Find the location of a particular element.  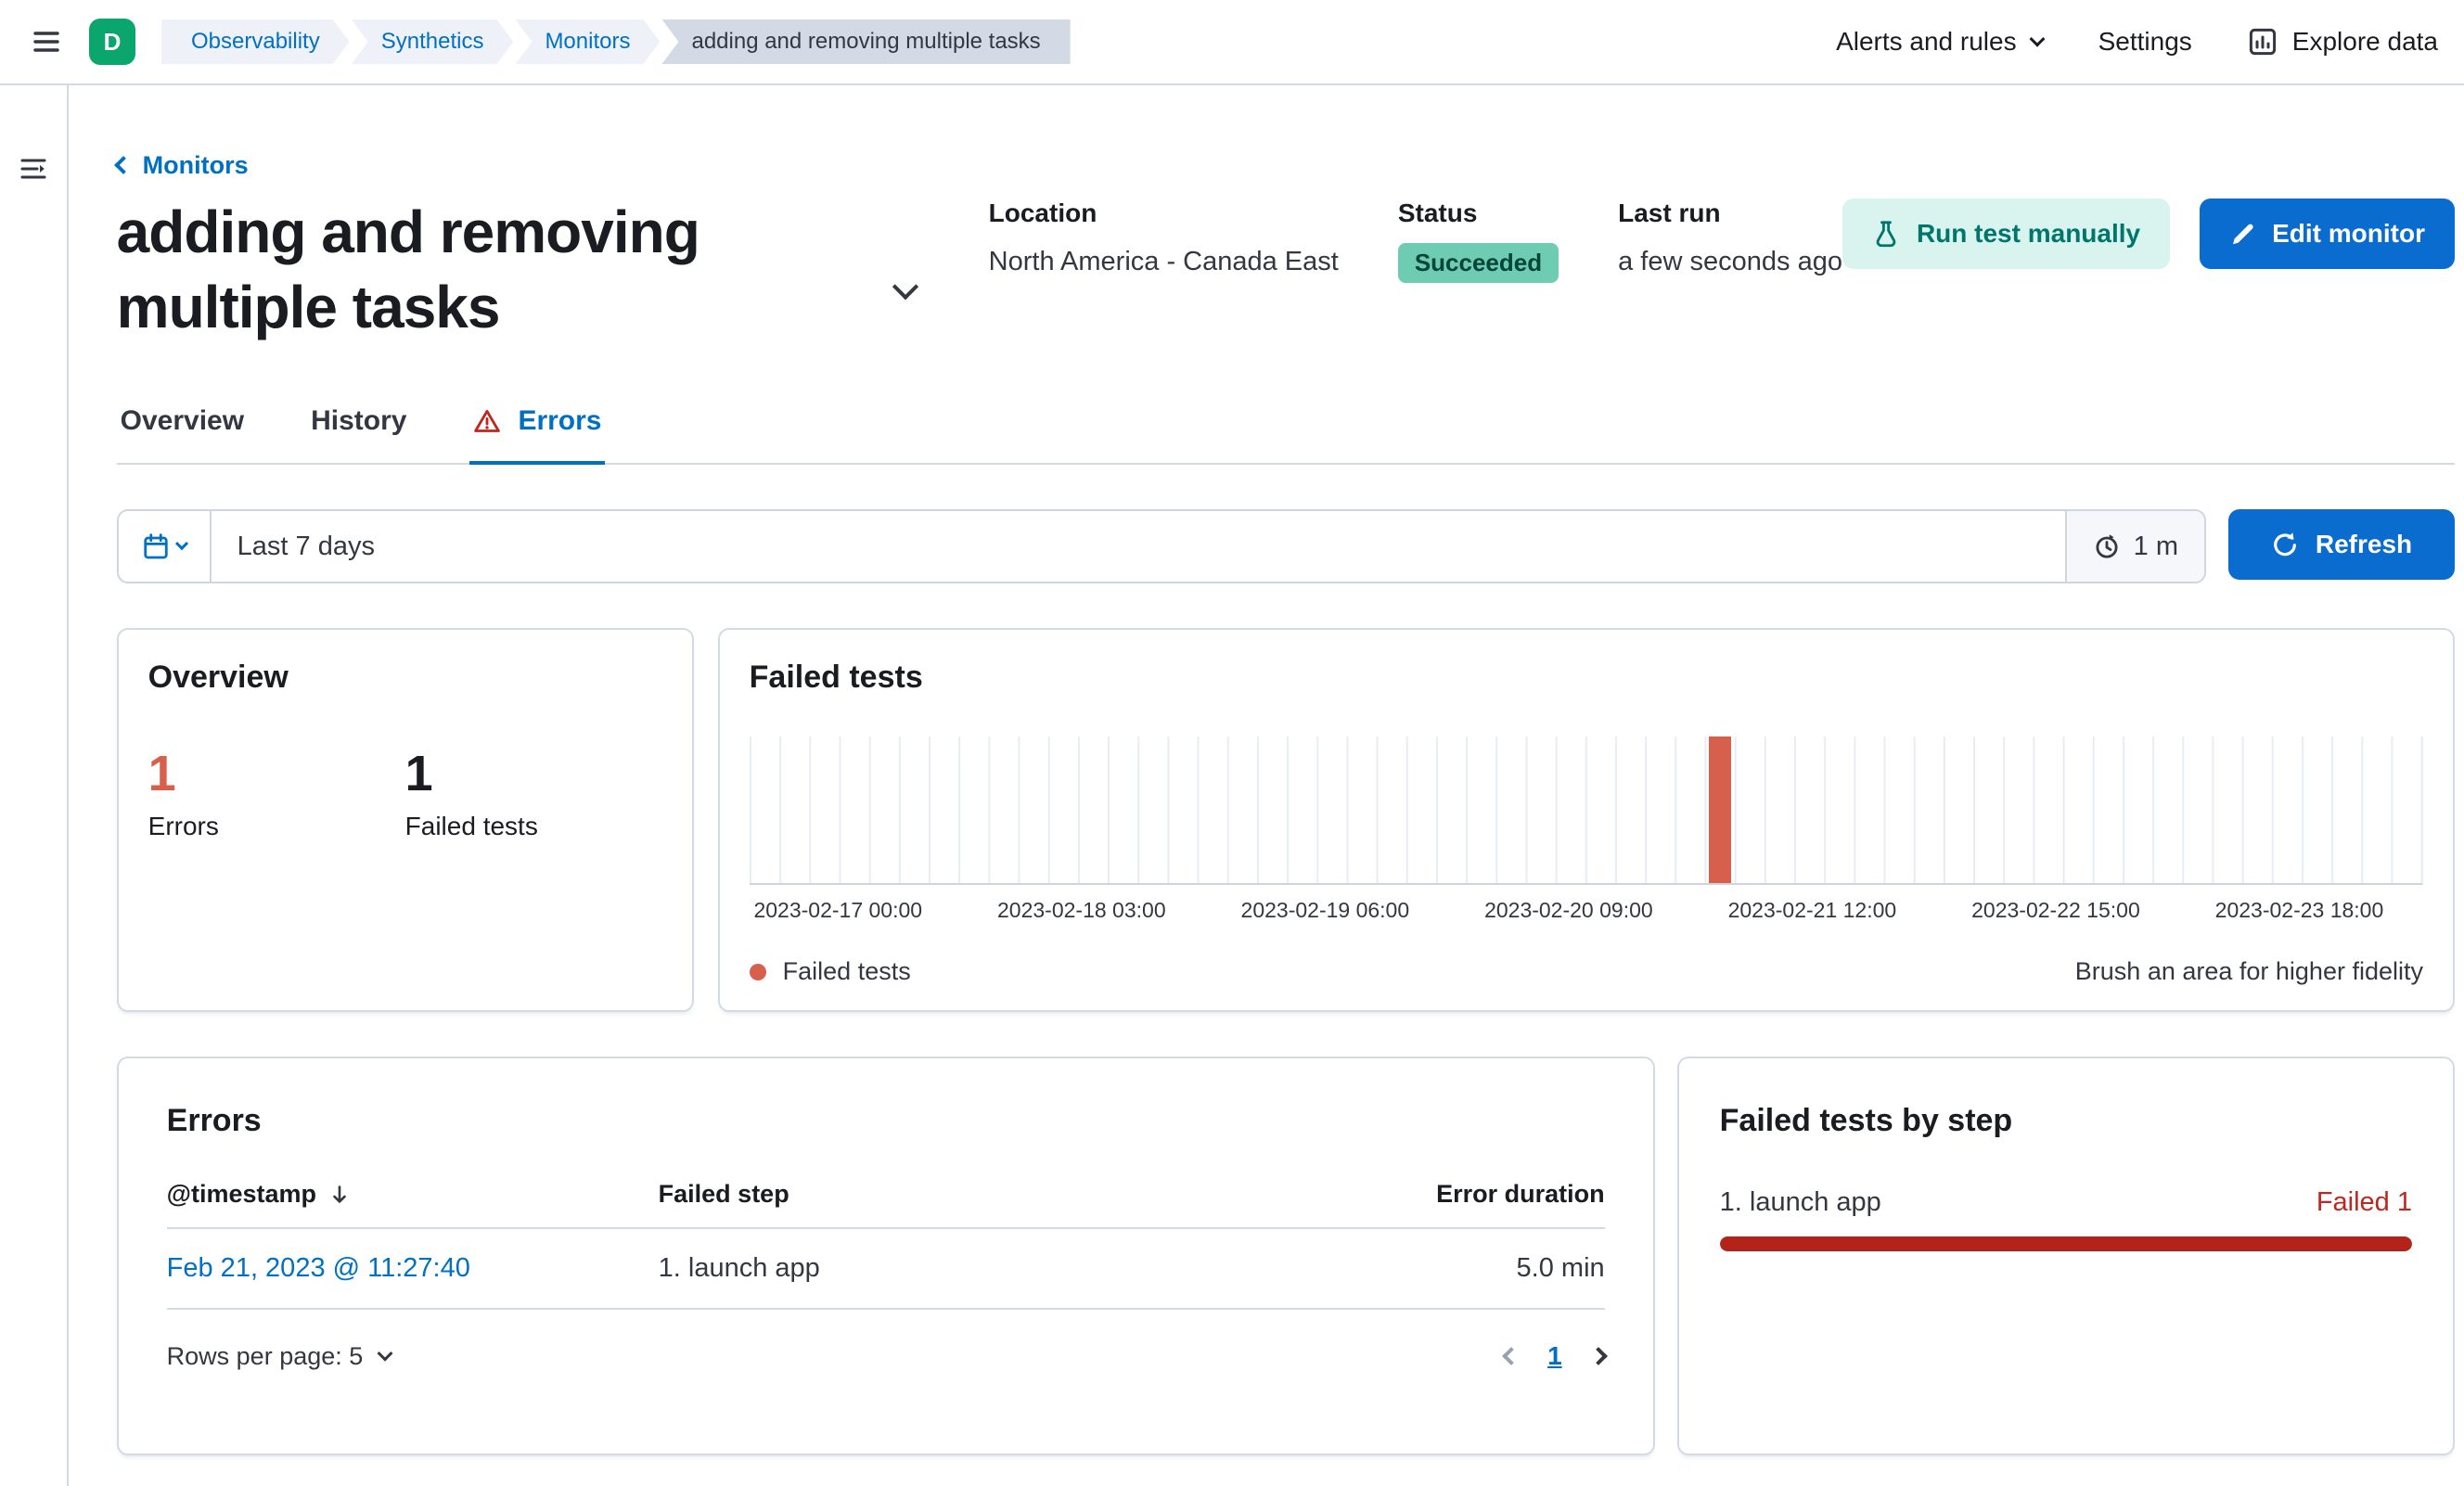

error-duration: 5.0 min is located at coordinates (1560, 1268).